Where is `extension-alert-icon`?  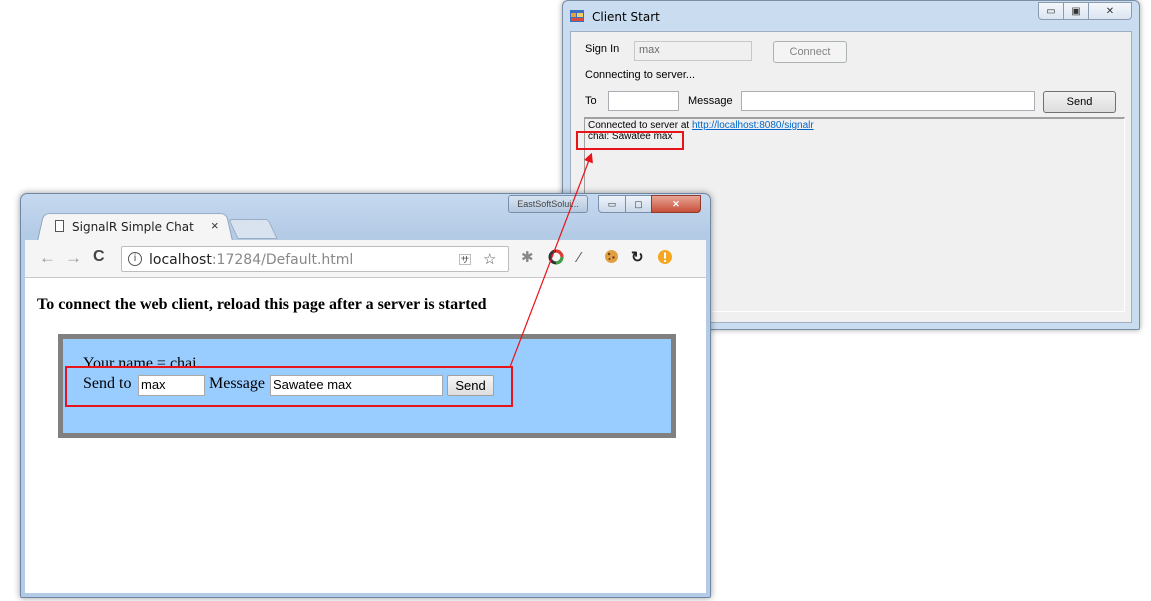 extension-alert-icon is located at coordinates (665, 259).